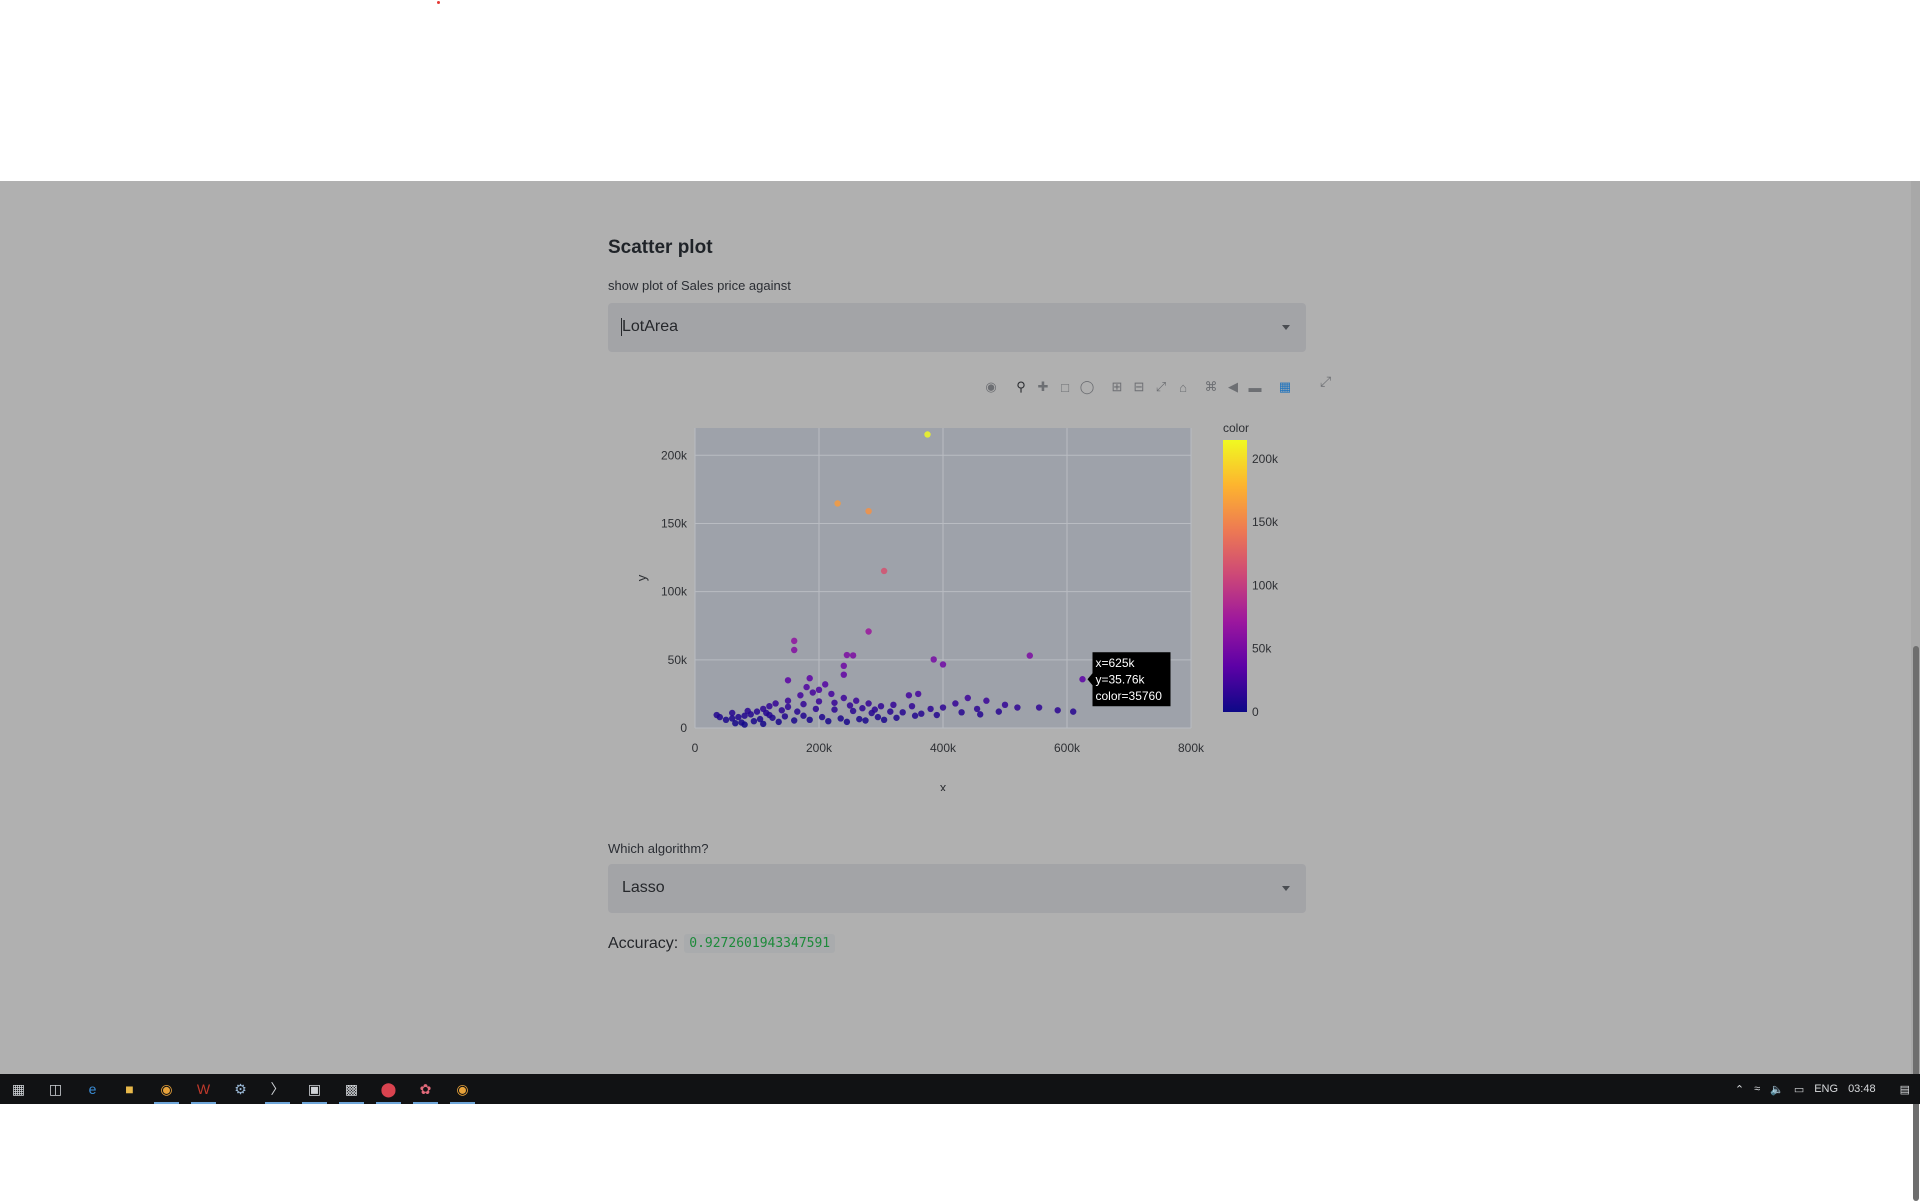 The height and width of the screenshot is (1201, 1920). Describe the element at coordinates (957, 327) in the screenshot. I see `x-feature-select: LotArea` at that location.